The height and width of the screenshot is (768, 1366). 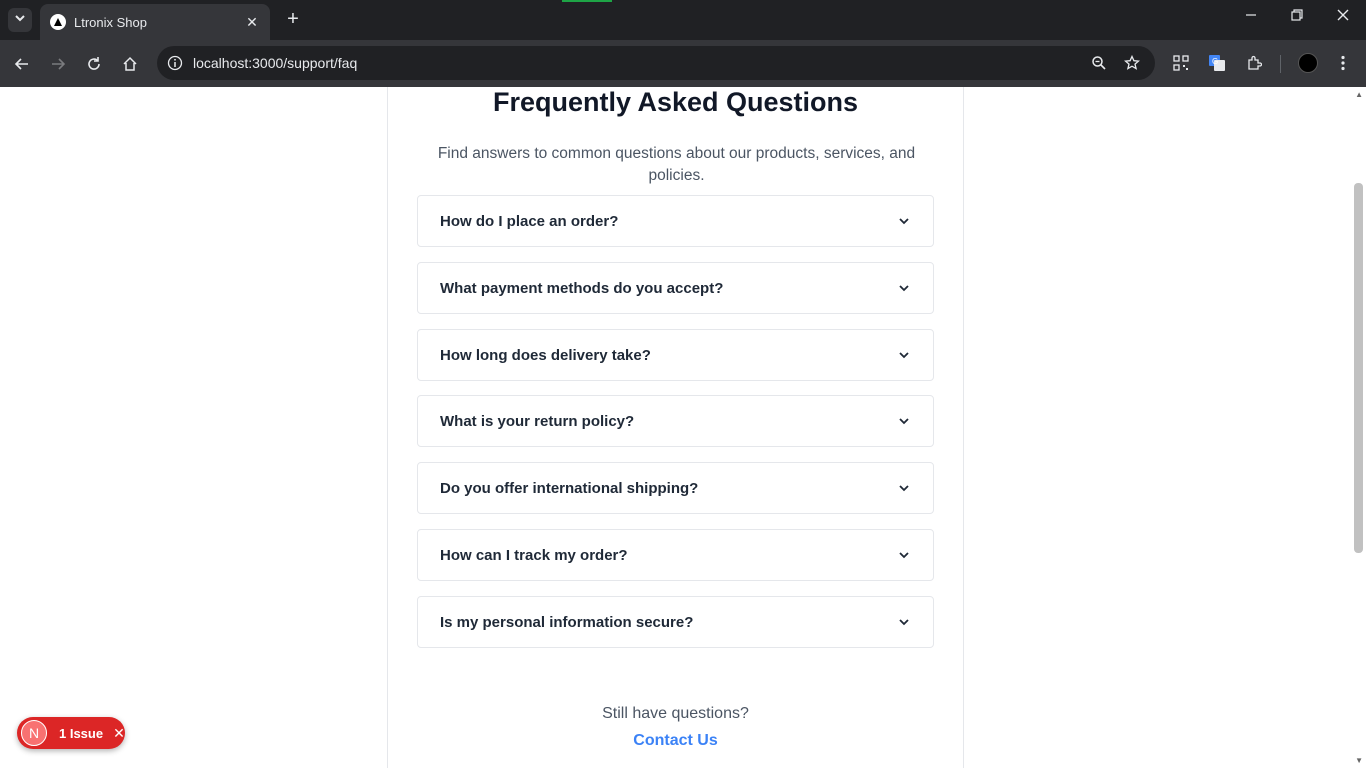 What do you see at coordinates (529, 221) in the screenshot?
I see `faq-question: How do I place an order?` at bounding box center [529, 221].